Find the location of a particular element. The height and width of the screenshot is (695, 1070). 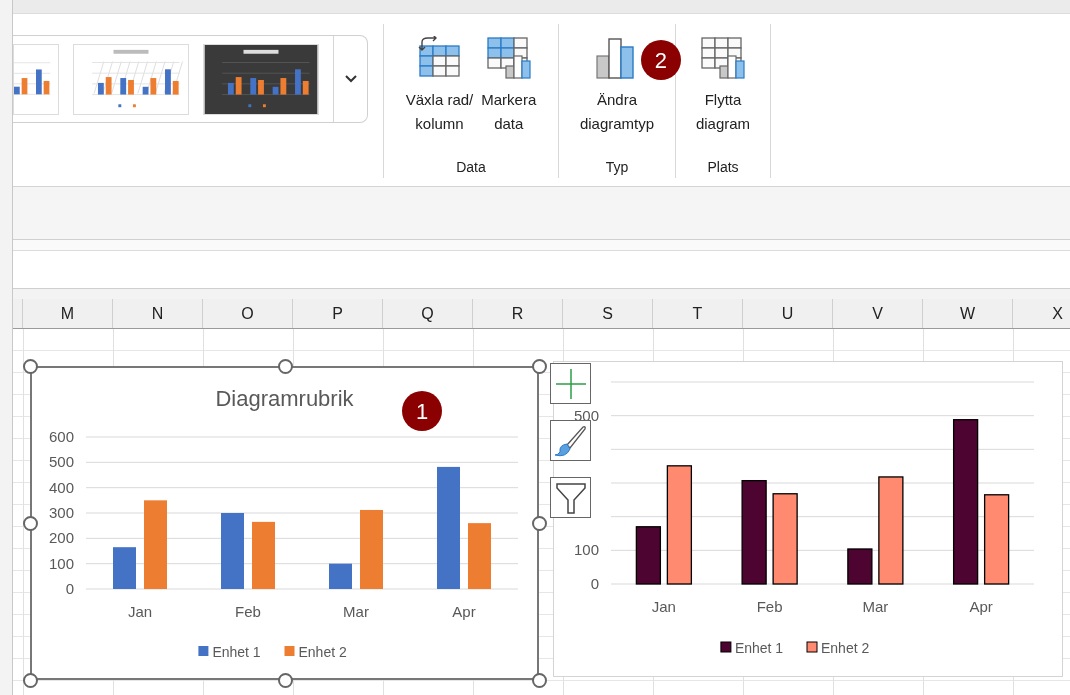

ribbon-button: Flytta diagram is located at coordinates (723, 86).